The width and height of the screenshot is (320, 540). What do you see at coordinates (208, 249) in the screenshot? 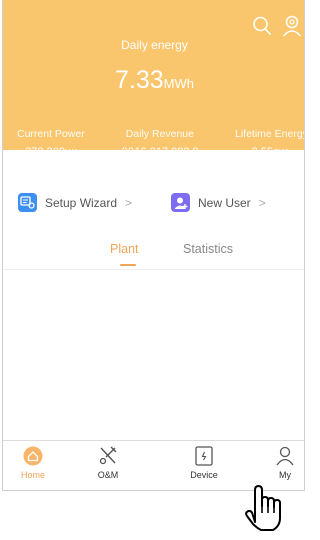
I see `tab-statistics: Statistics` at bounding box center [208, 249].